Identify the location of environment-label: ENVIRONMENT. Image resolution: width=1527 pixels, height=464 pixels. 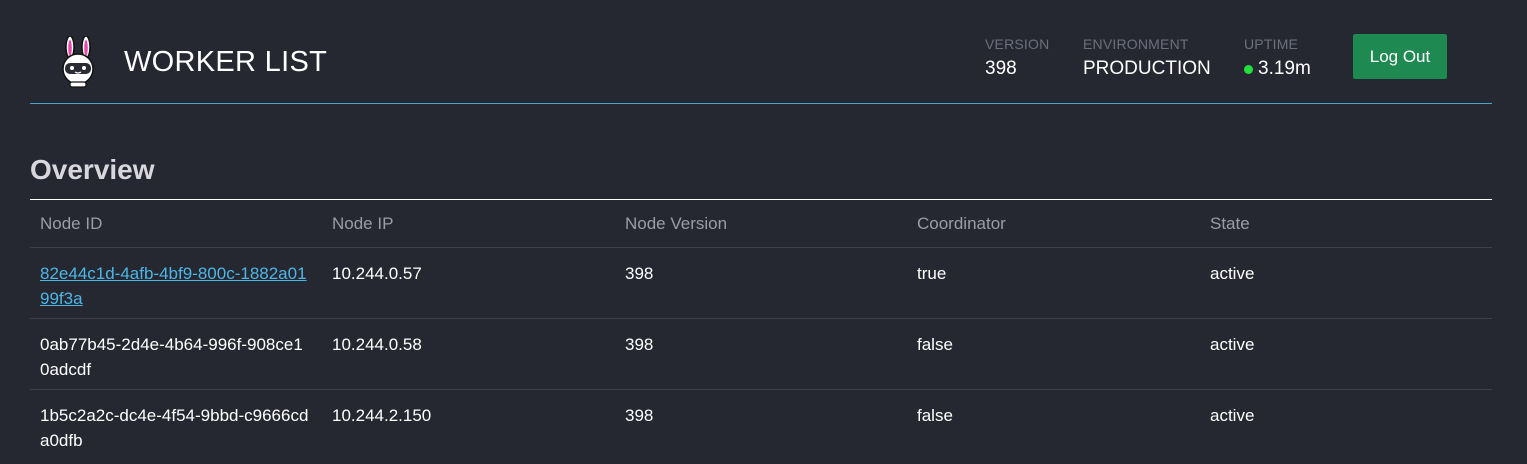
(1136, 44).